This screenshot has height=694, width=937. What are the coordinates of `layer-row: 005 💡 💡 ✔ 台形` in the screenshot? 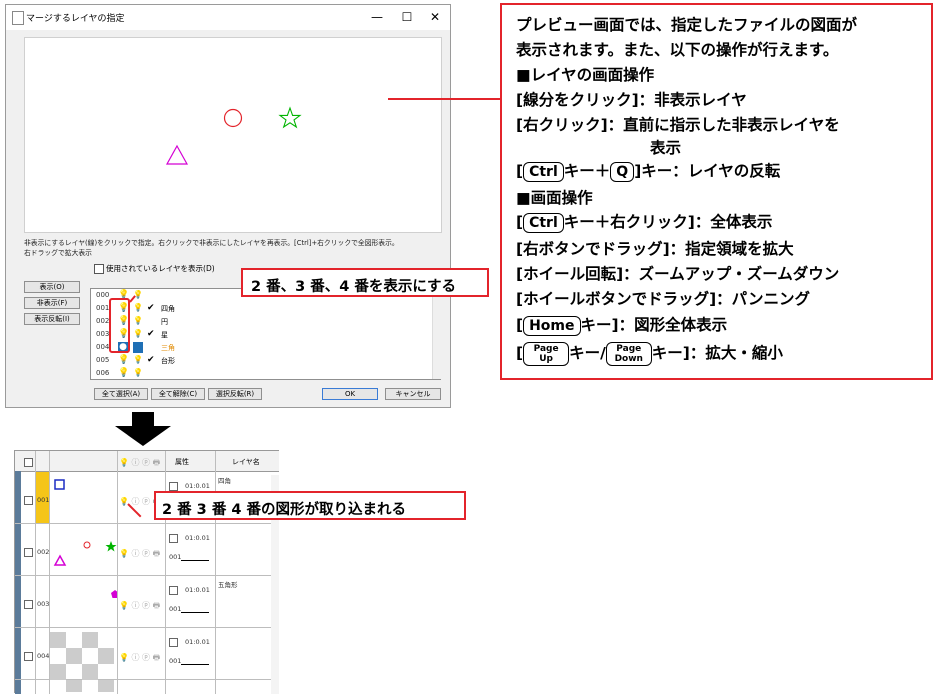 It's located at (261, 360).